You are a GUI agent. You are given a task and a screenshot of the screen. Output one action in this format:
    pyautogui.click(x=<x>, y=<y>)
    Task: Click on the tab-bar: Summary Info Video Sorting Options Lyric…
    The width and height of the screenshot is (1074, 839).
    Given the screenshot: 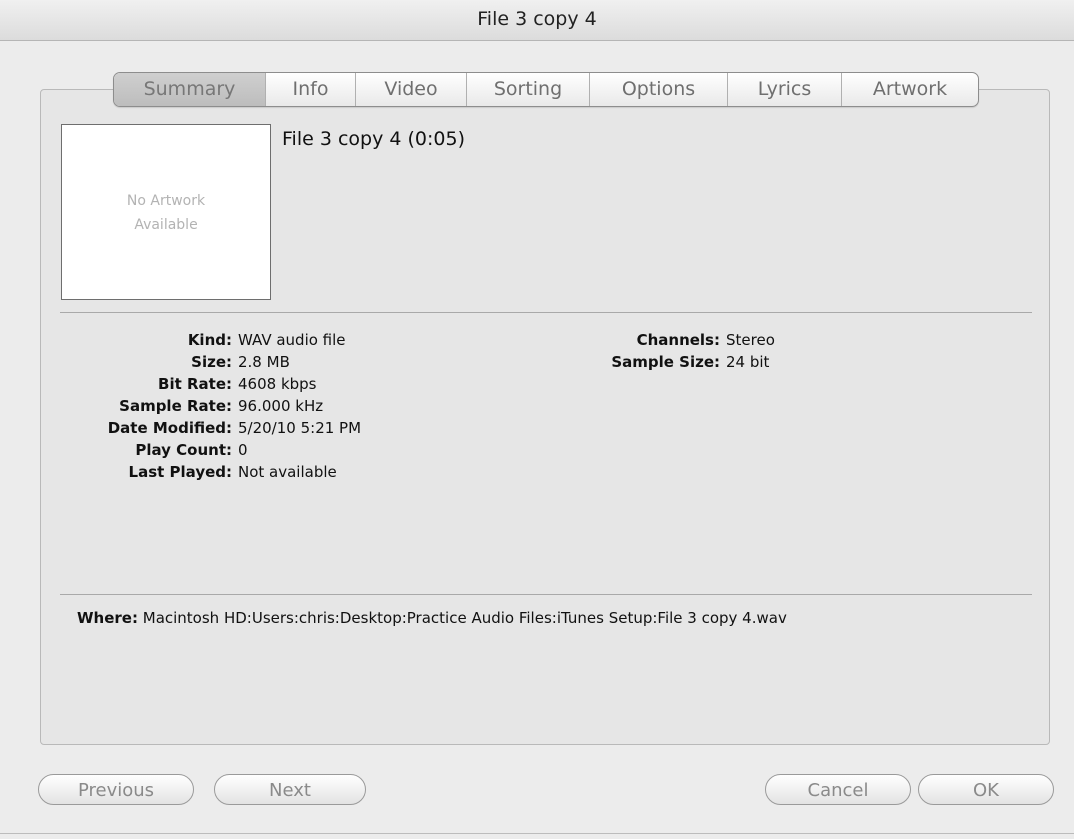 What is the action you would take?
    pyautogui.click(x=546, y=89)
    